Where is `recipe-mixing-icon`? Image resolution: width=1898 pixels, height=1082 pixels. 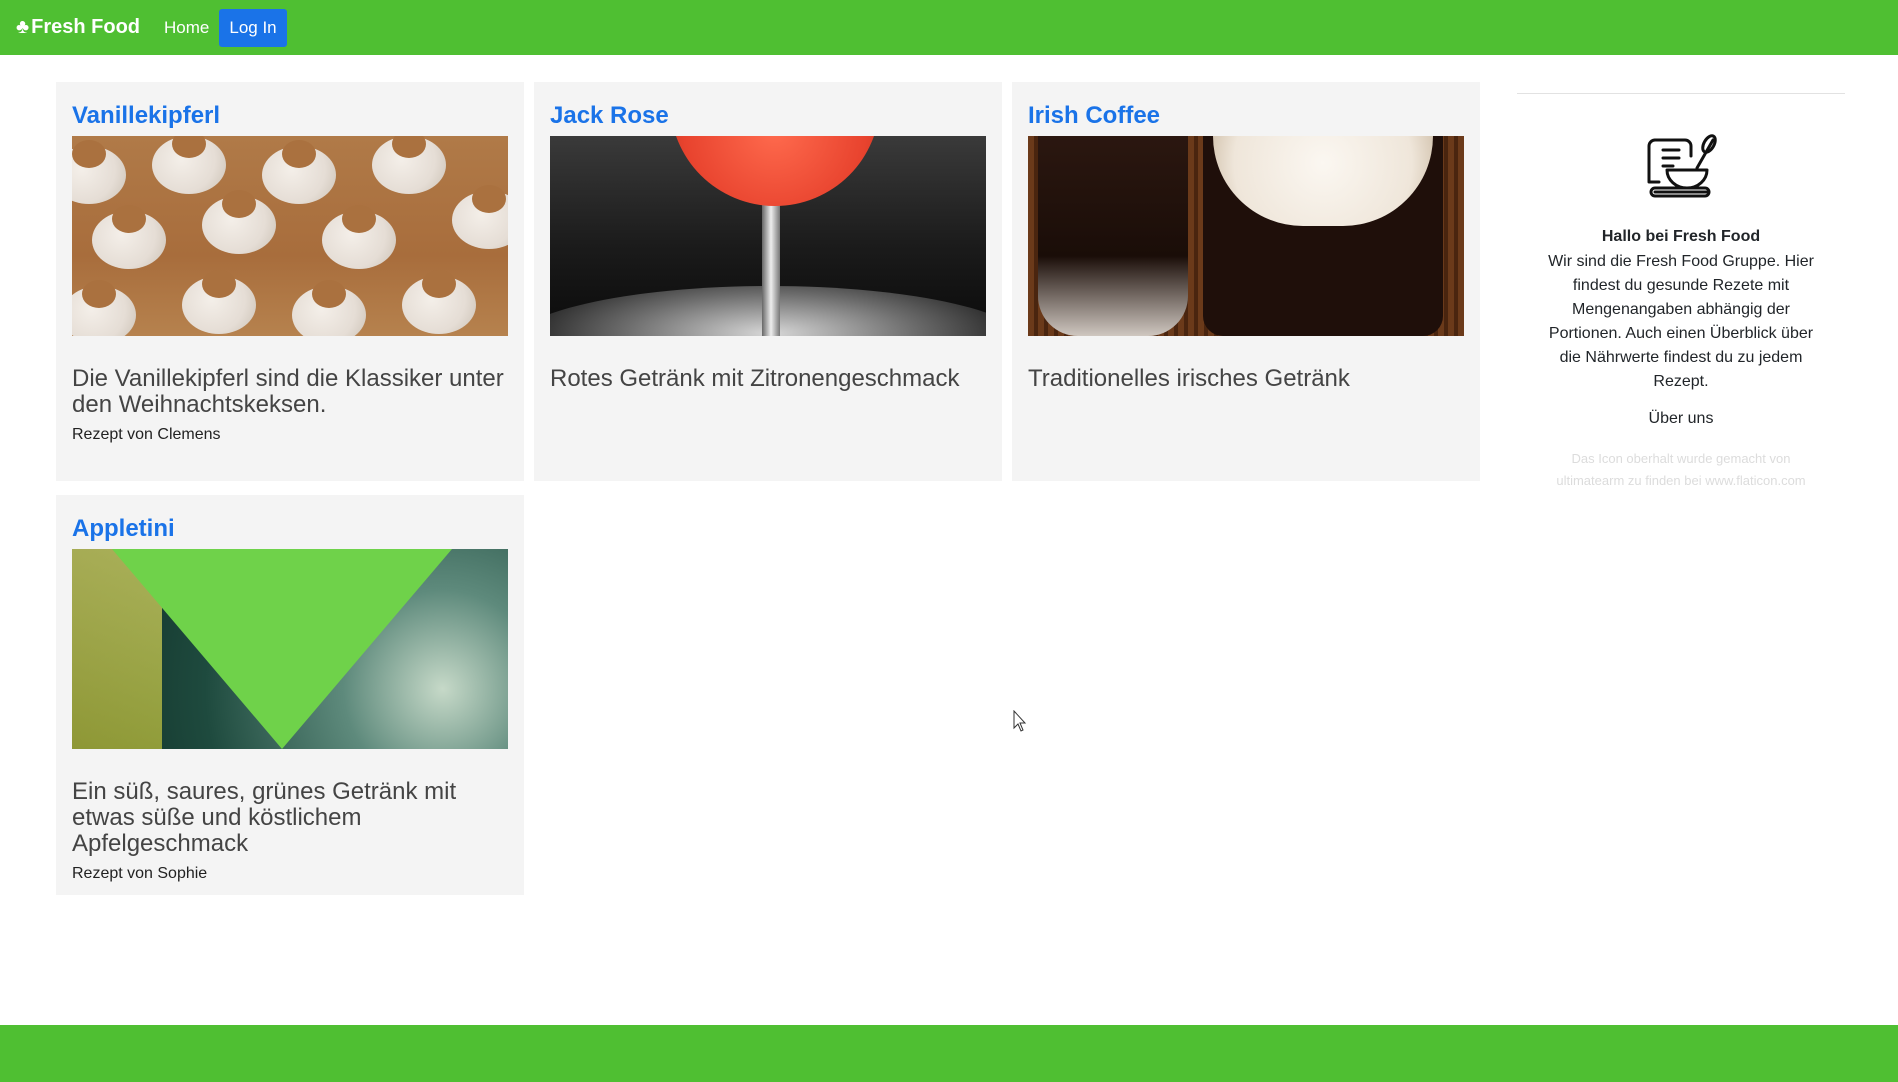 recipe-mixing-icon is located at coordinates (1681, 166).